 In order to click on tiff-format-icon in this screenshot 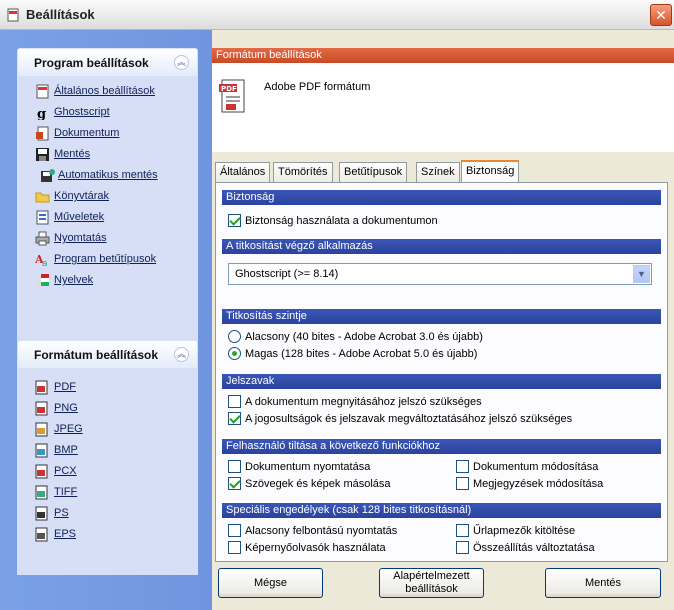, I will do `click(41, 492)`.